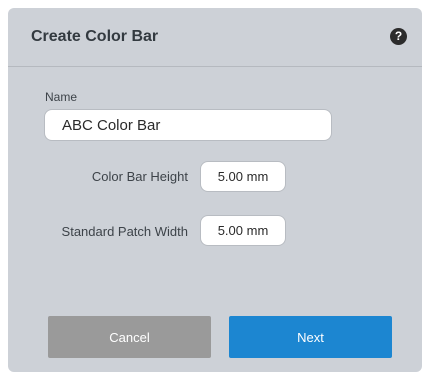 This screenshot has width=429, height=372. I want to click on help-icon: ?, so click(398, 36).